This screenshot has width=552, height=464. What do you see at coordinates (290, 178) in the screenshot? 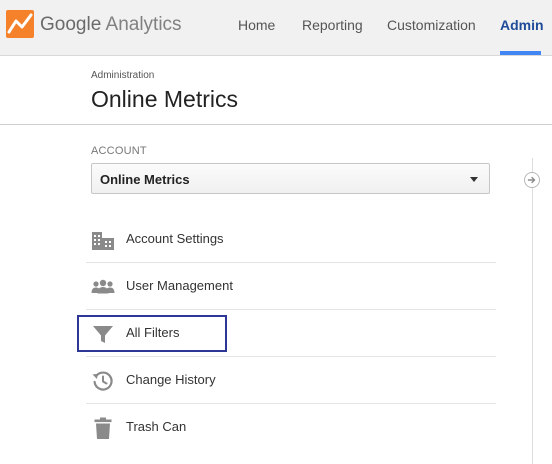
I see `account-dropdown: Online Metrics` at bounding box center [290, 178].